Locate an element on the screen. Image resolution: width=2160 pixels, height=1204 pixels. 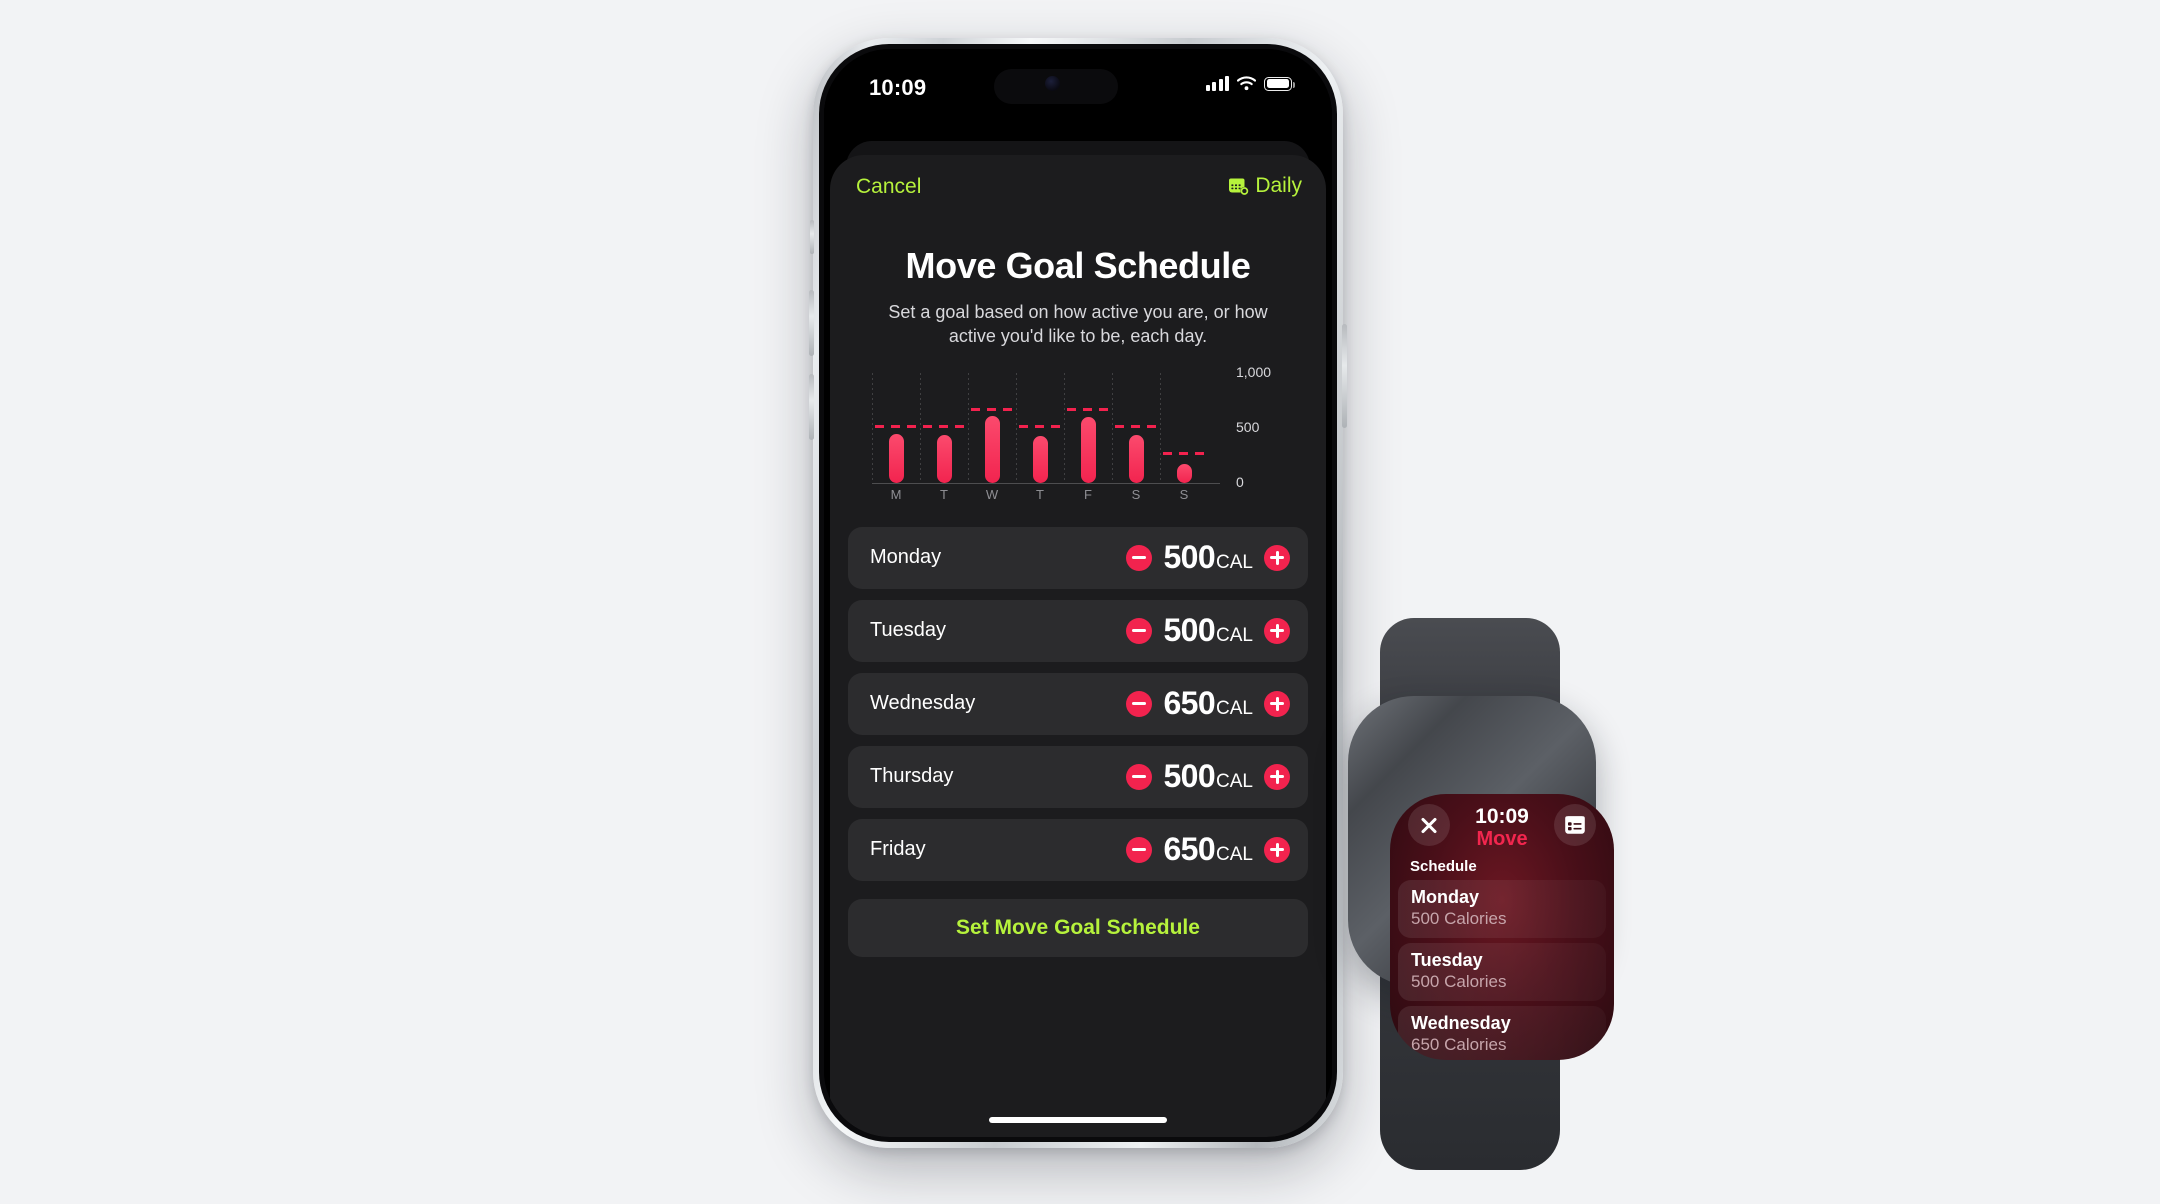
front-camera-icon is located at coordinates (1052, 83).